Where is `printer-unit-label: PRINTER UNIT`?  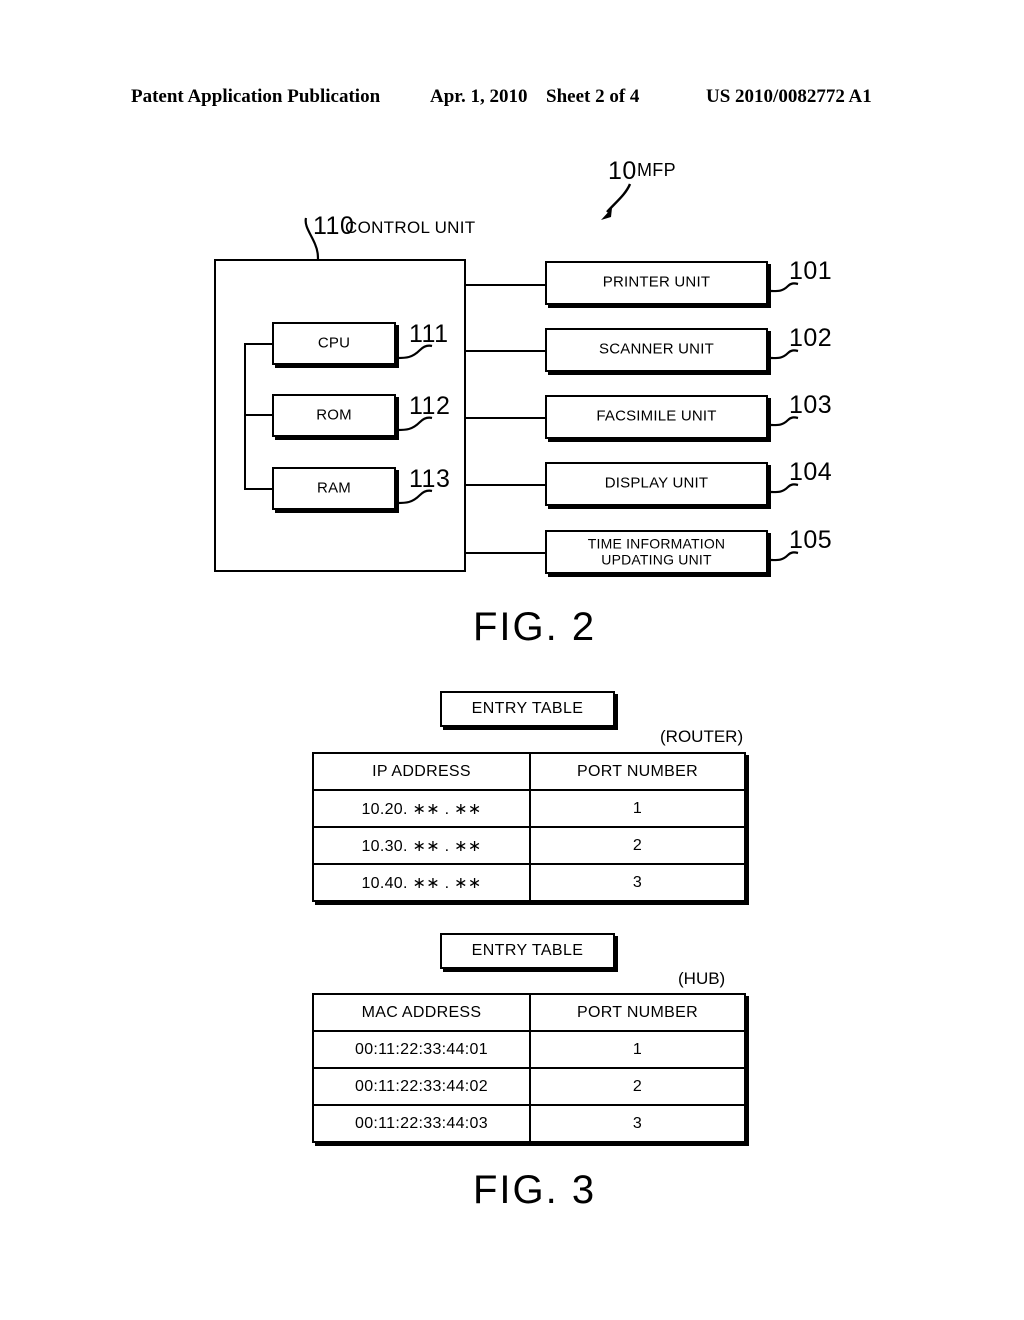
printer-unit-label: PRINTER UNIT is located at coordinates (656, 282).